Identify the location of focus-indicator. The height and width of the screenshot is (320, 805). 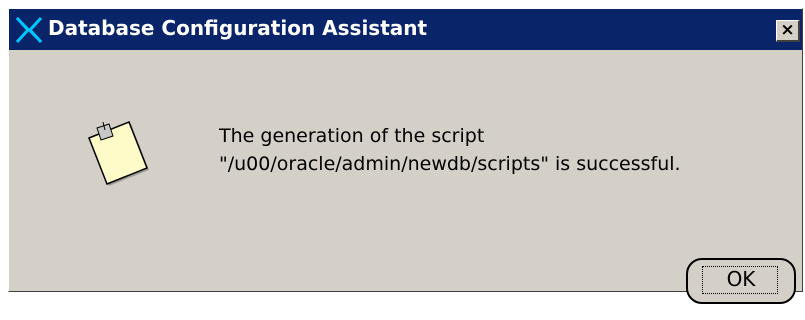
(740, 280).